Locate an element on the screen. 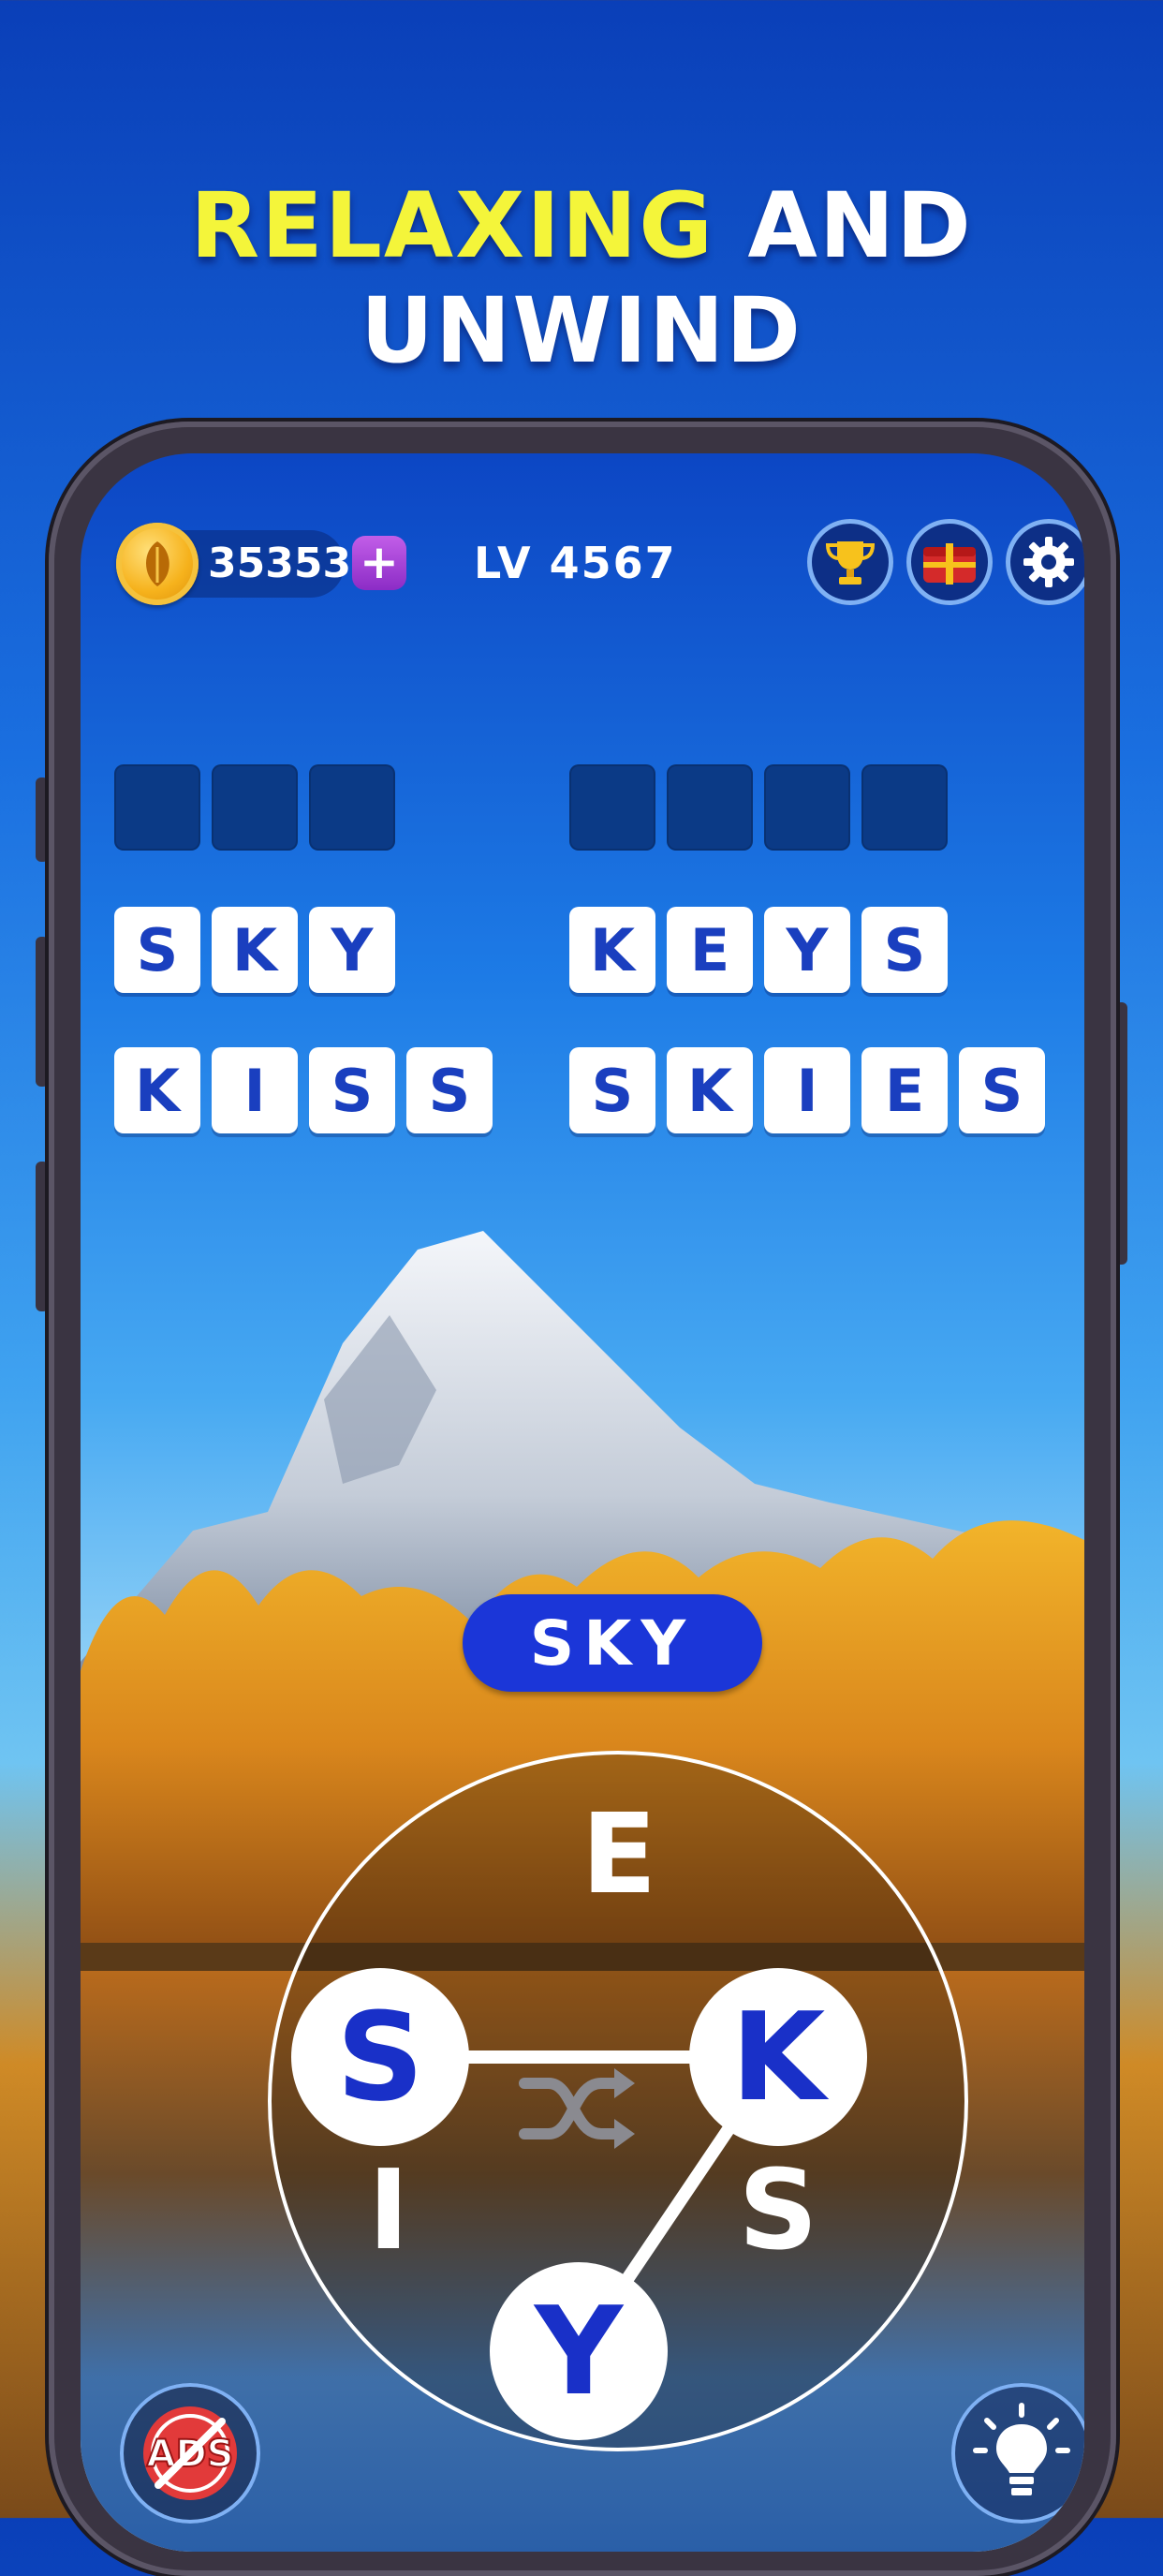 This screenshot has height=2576, width=1163. shuffle-icon is located at coordinates (577, 2108).